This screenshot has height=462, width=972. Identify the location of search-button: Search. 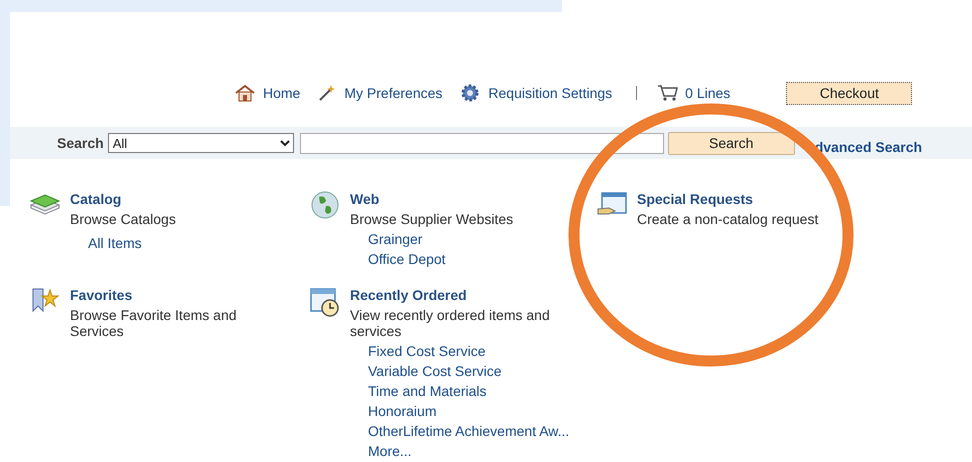
(731, 143).